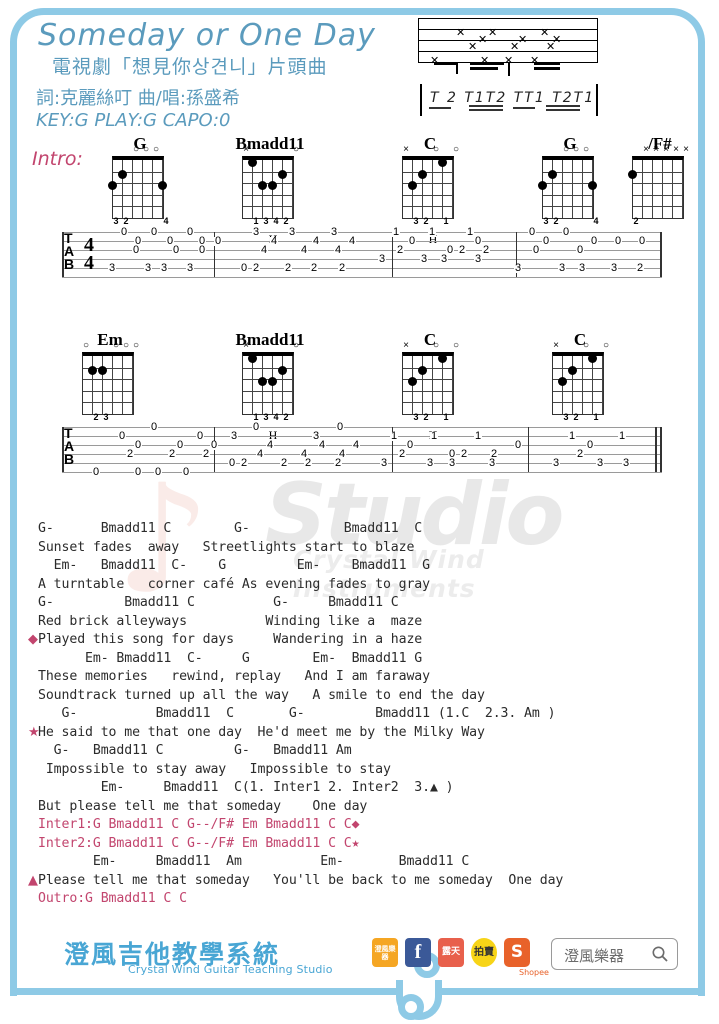 The image size is (719, 1024). Describe the element at coordinates (563, 106) in the screenshot. I see `strum-underline-4a` at that location.